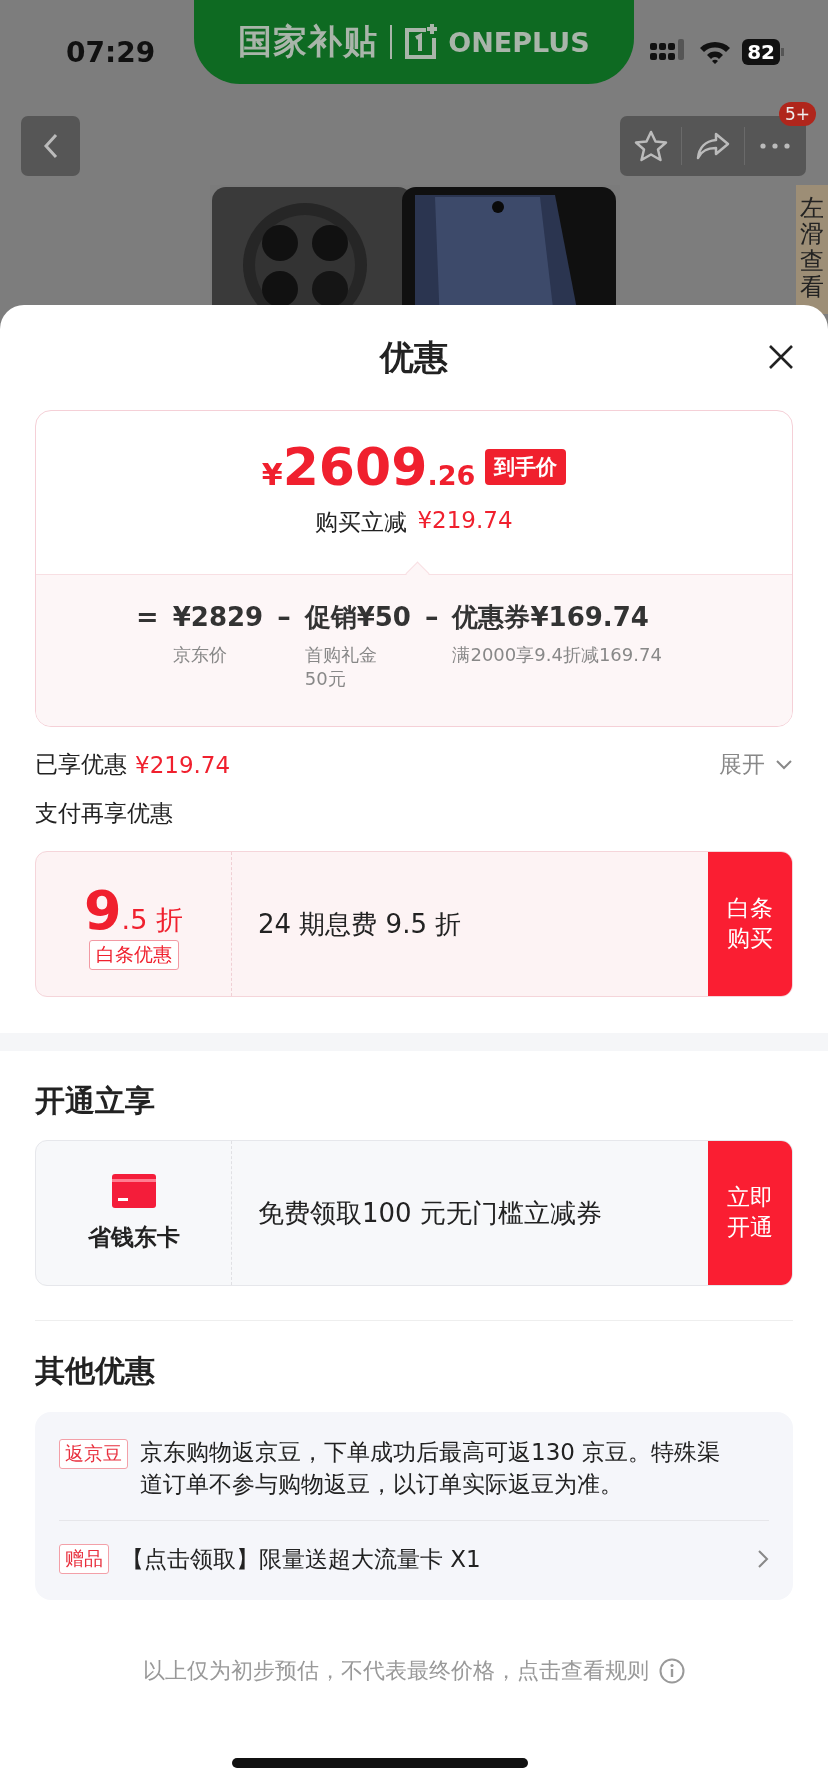 The width and height of the screenshot is (828, 1792). I want to click on card-icon, so click(133, 1190).